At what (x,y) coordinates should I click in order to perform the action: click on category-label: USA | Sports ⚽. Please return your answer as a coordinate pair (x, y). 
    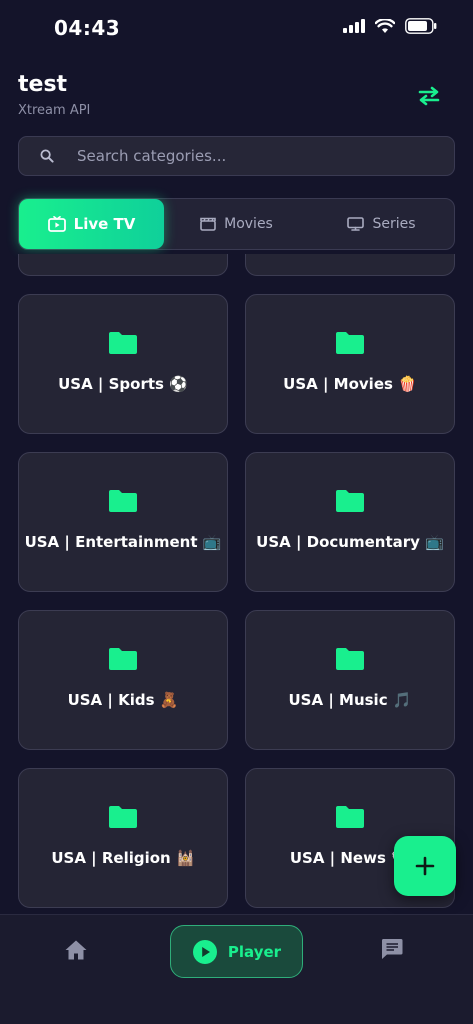
    Looking at the image, I should click on (123, 384).